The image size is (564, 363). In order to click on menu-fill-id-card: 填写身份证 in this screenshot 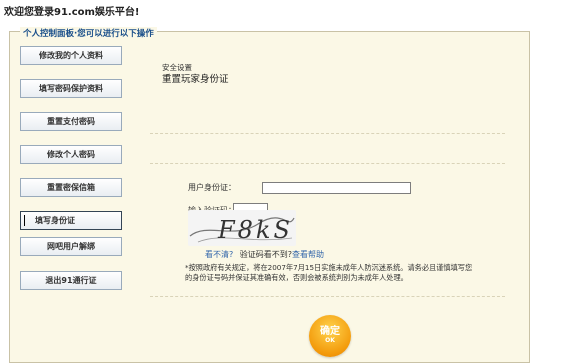, I will do `click(71, 220)`.